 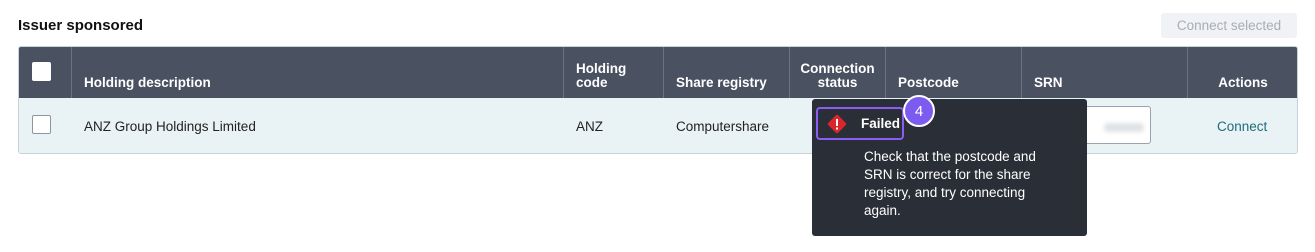 I want to click on column-holding-code-line1: Holding, so click(x=601, y=68).